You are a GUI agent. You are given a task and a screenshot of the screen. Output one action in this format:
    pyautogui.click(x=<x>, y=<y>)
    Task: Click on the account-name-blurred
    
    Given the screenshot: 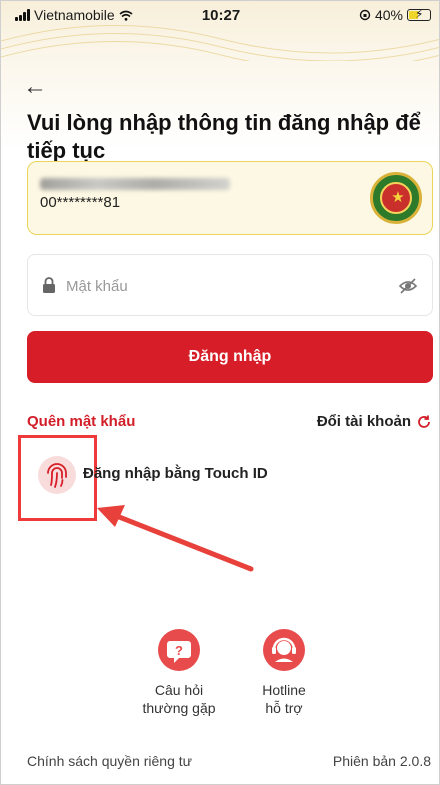 What is the action you would take?
    pyautogui.click(x=135, y=184)
    